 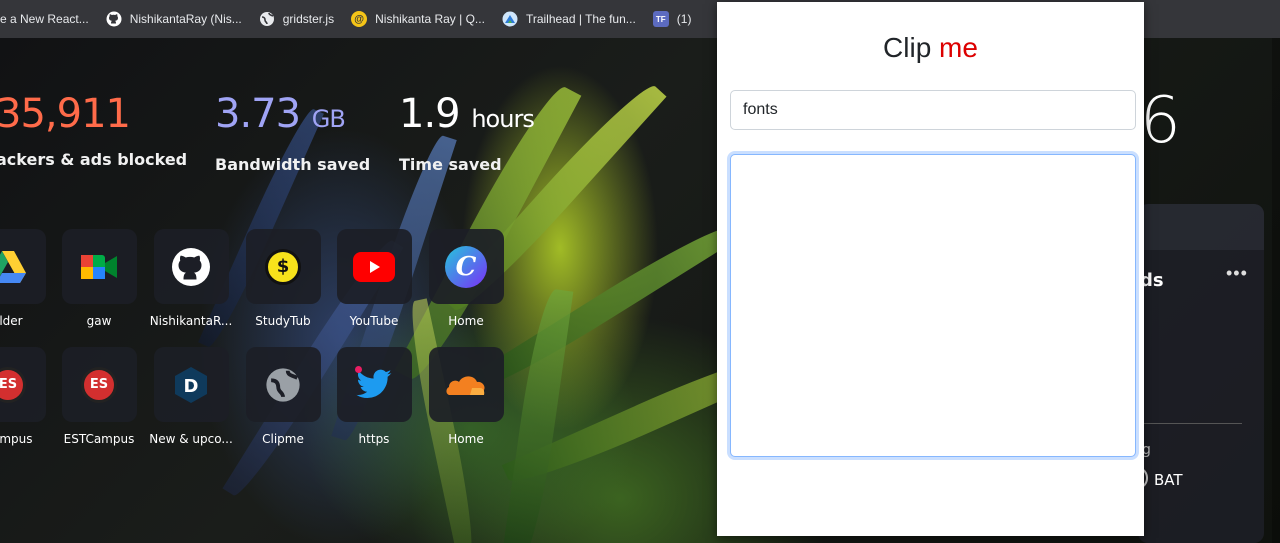 I want to click on title-main: Clip, so click(x=907, y=47).